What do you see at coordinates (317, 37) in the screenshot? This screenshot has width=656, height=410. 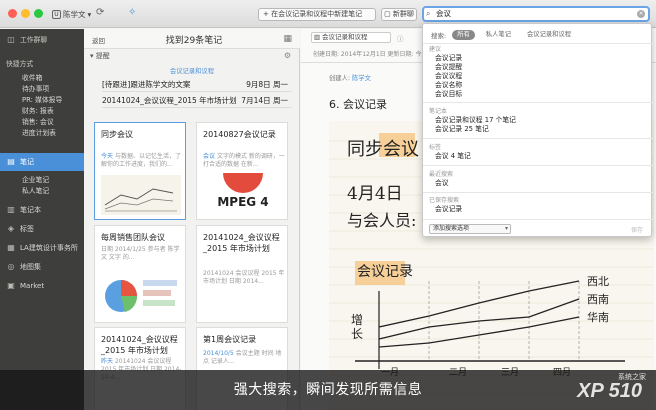 I see `notebook-icon: ▥` at bounding box center [317, 37].